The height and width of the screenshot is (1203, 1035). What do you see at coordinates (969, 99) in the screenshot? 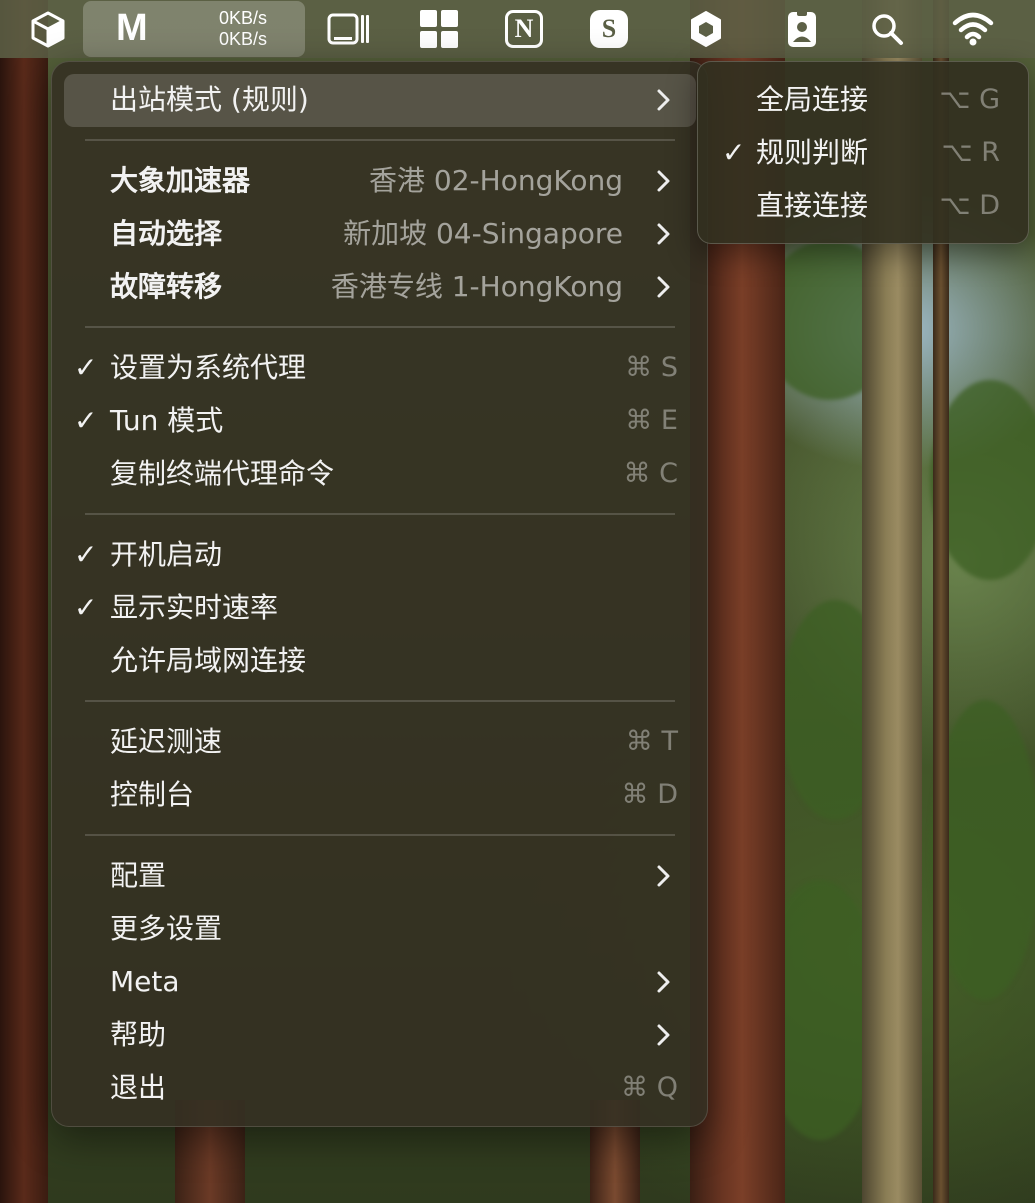
I see `keyboard-shortcut: ⌥ G` at bounding box center [969, 99].